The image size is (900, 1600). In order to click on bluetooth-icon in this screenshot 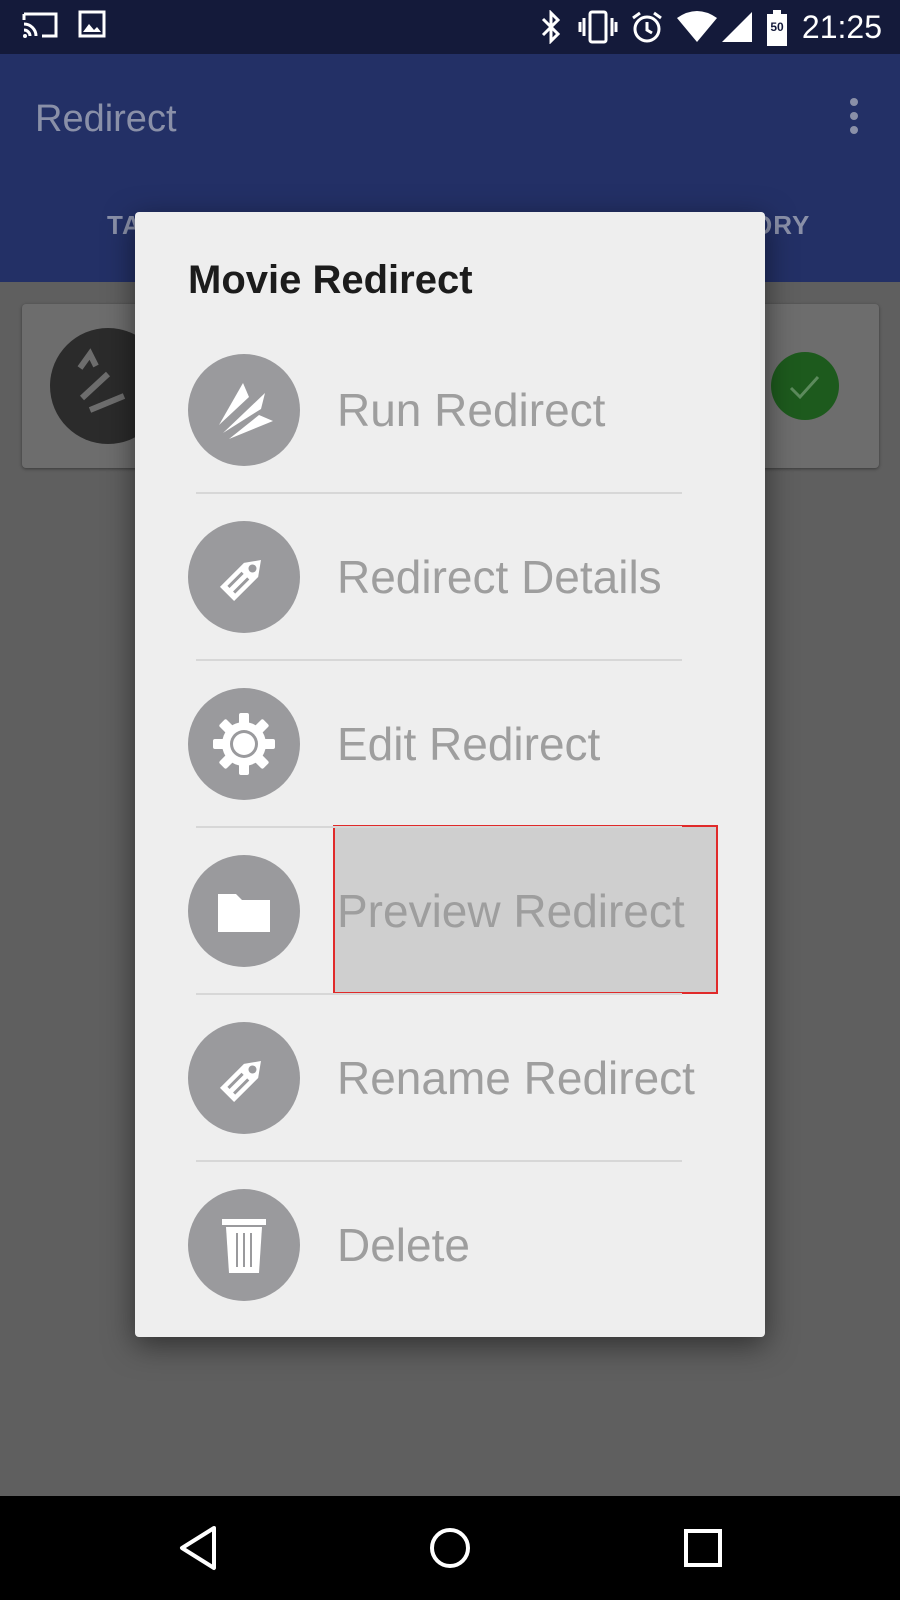, I will do `click(551, 27)`.